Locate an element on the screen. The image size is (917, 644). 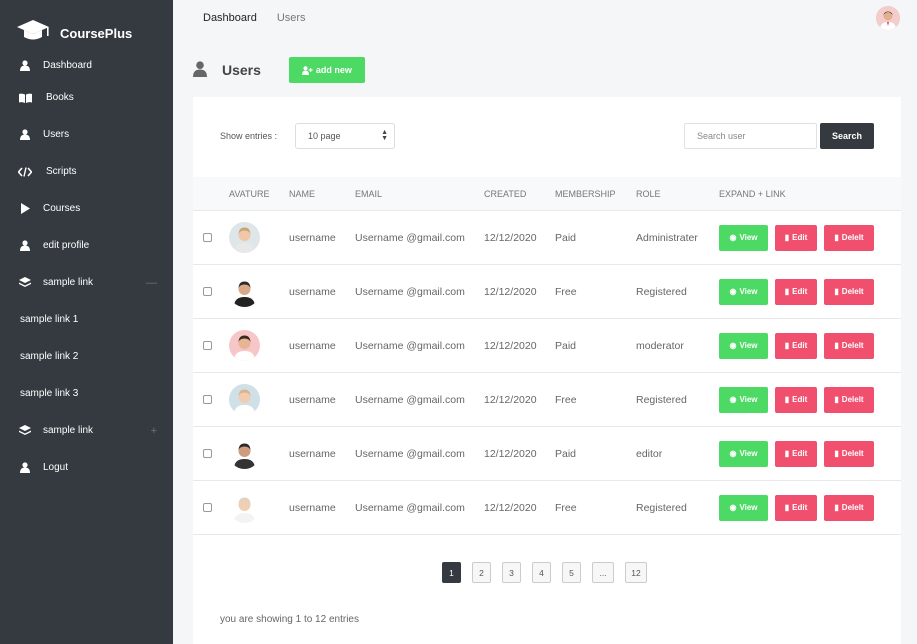
page-button: 3 is located at coordinates (511, 572).